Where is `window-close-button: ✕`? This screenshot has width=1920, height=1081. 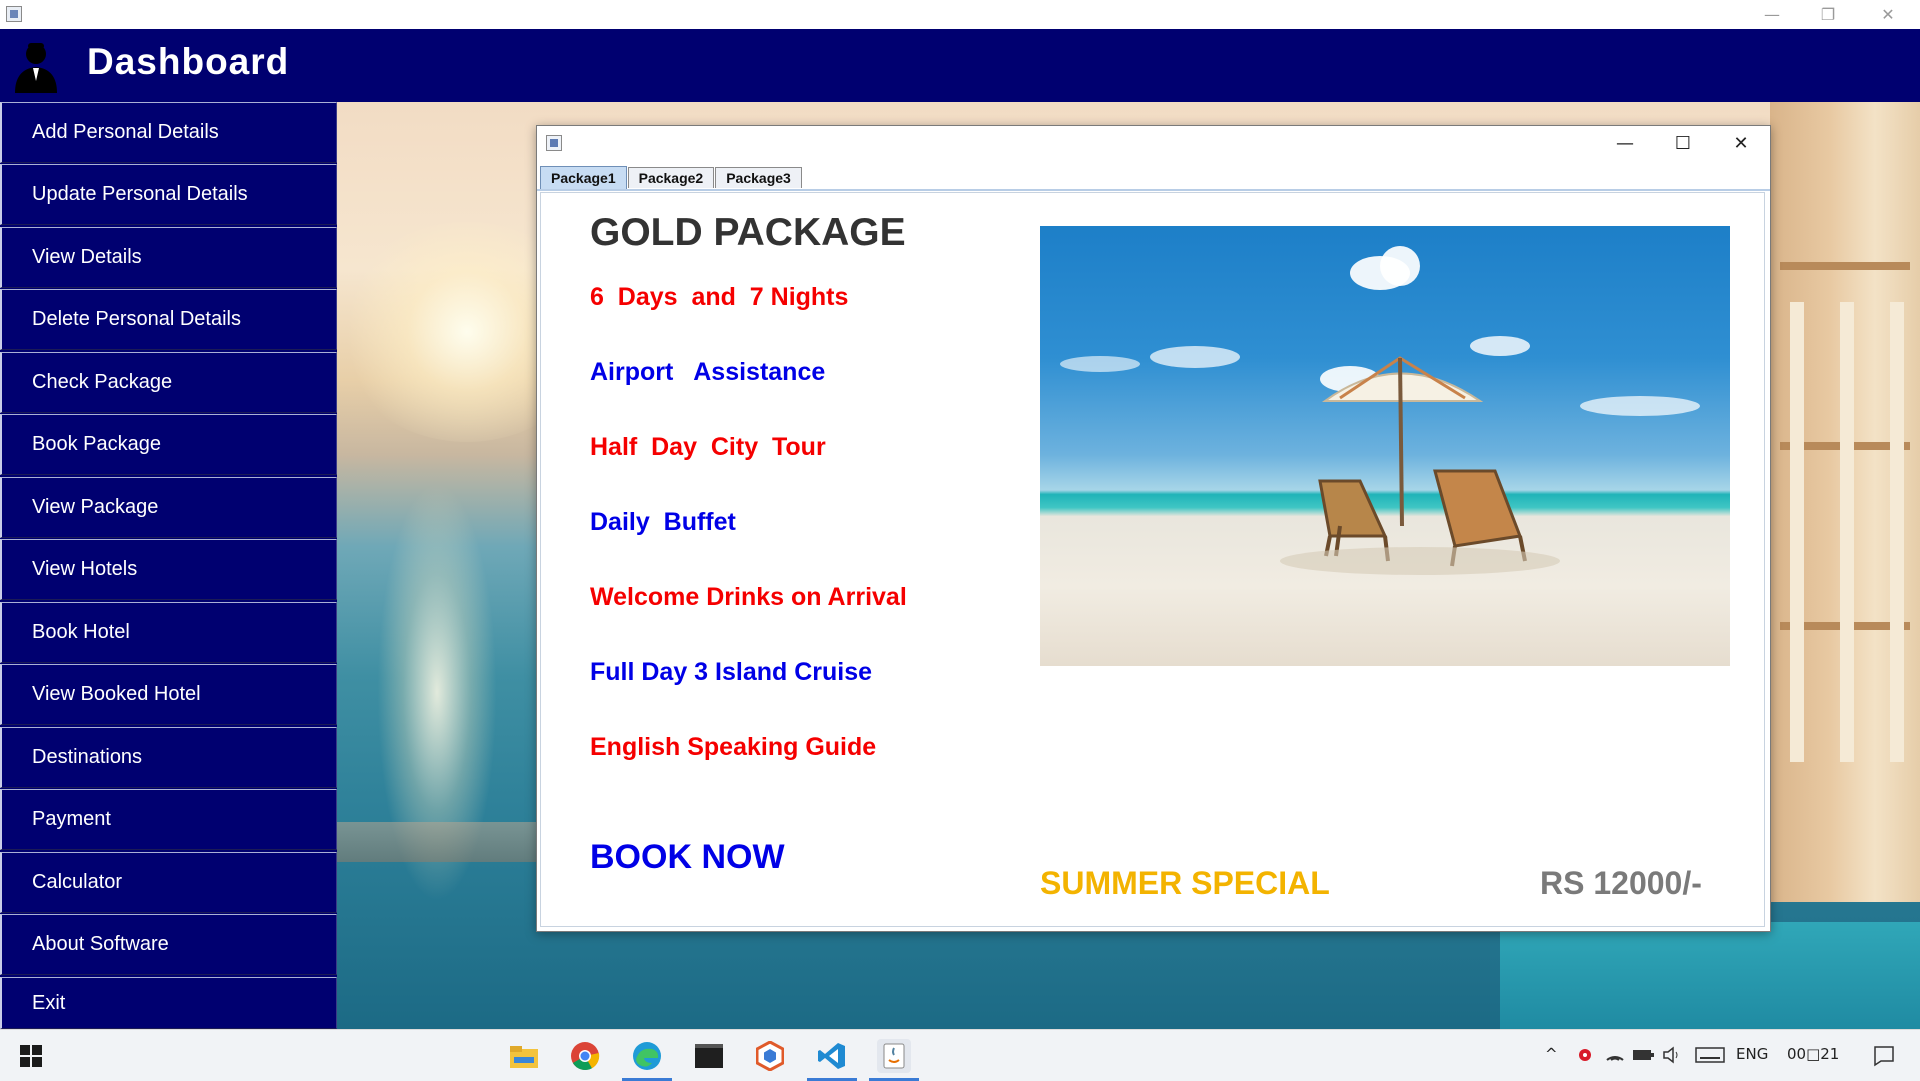 window-close-button: ✕ is located at coordinates (1888, 14).